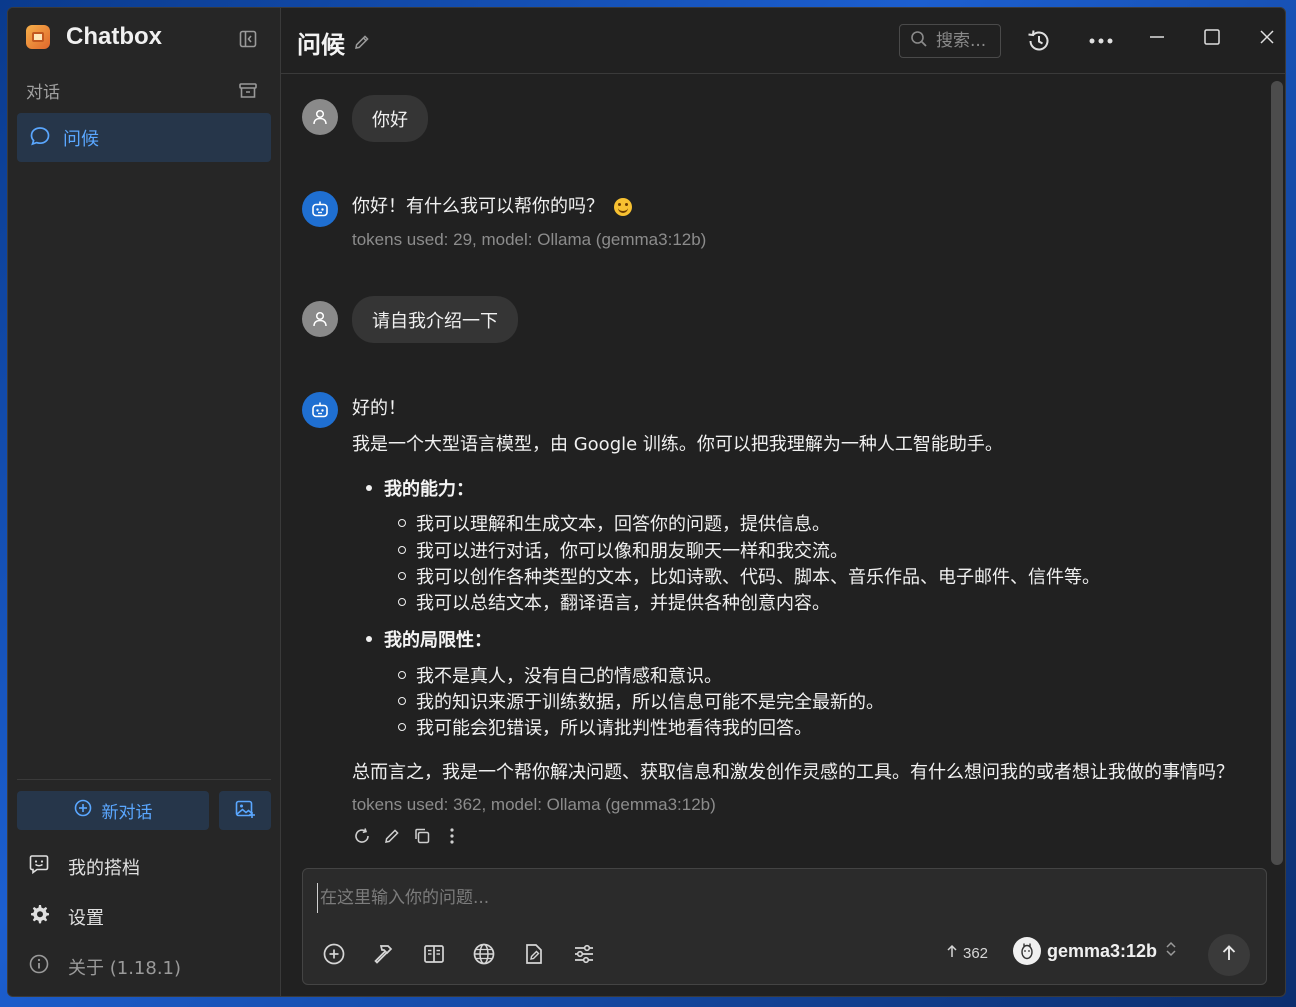 The image size is (1296, 1007). I want to click on chatbox-logo-icon, so click(38, 37).